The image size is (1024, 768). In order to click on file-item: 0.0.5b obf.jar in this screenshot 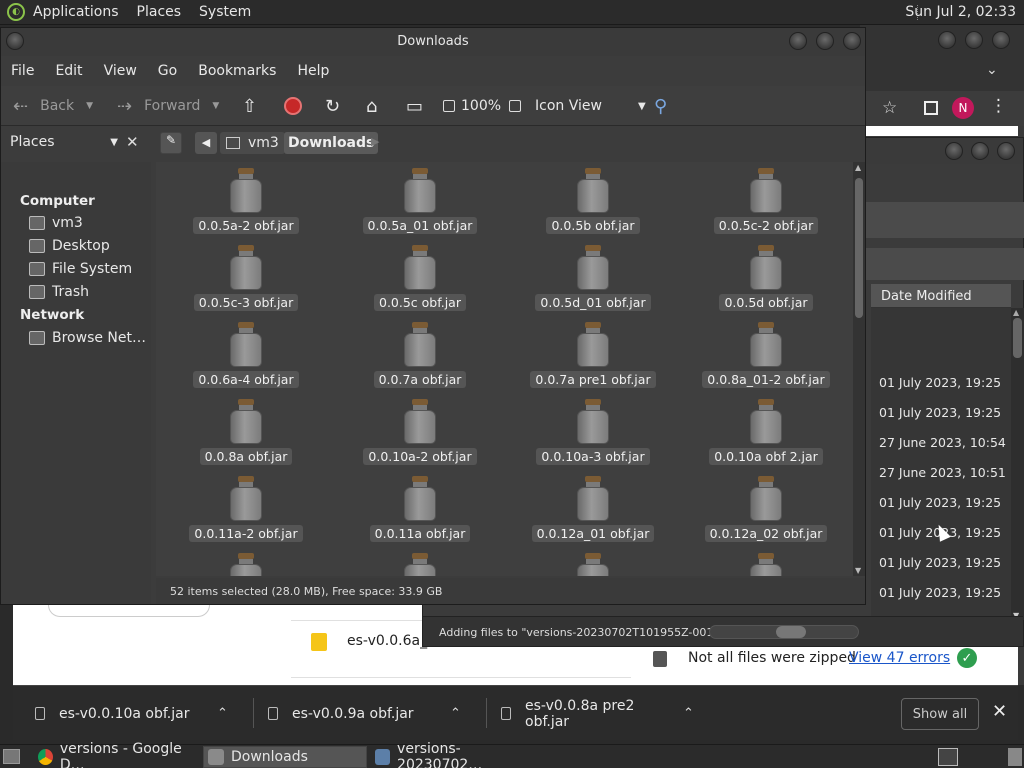, I will do `click(593, 200)`.